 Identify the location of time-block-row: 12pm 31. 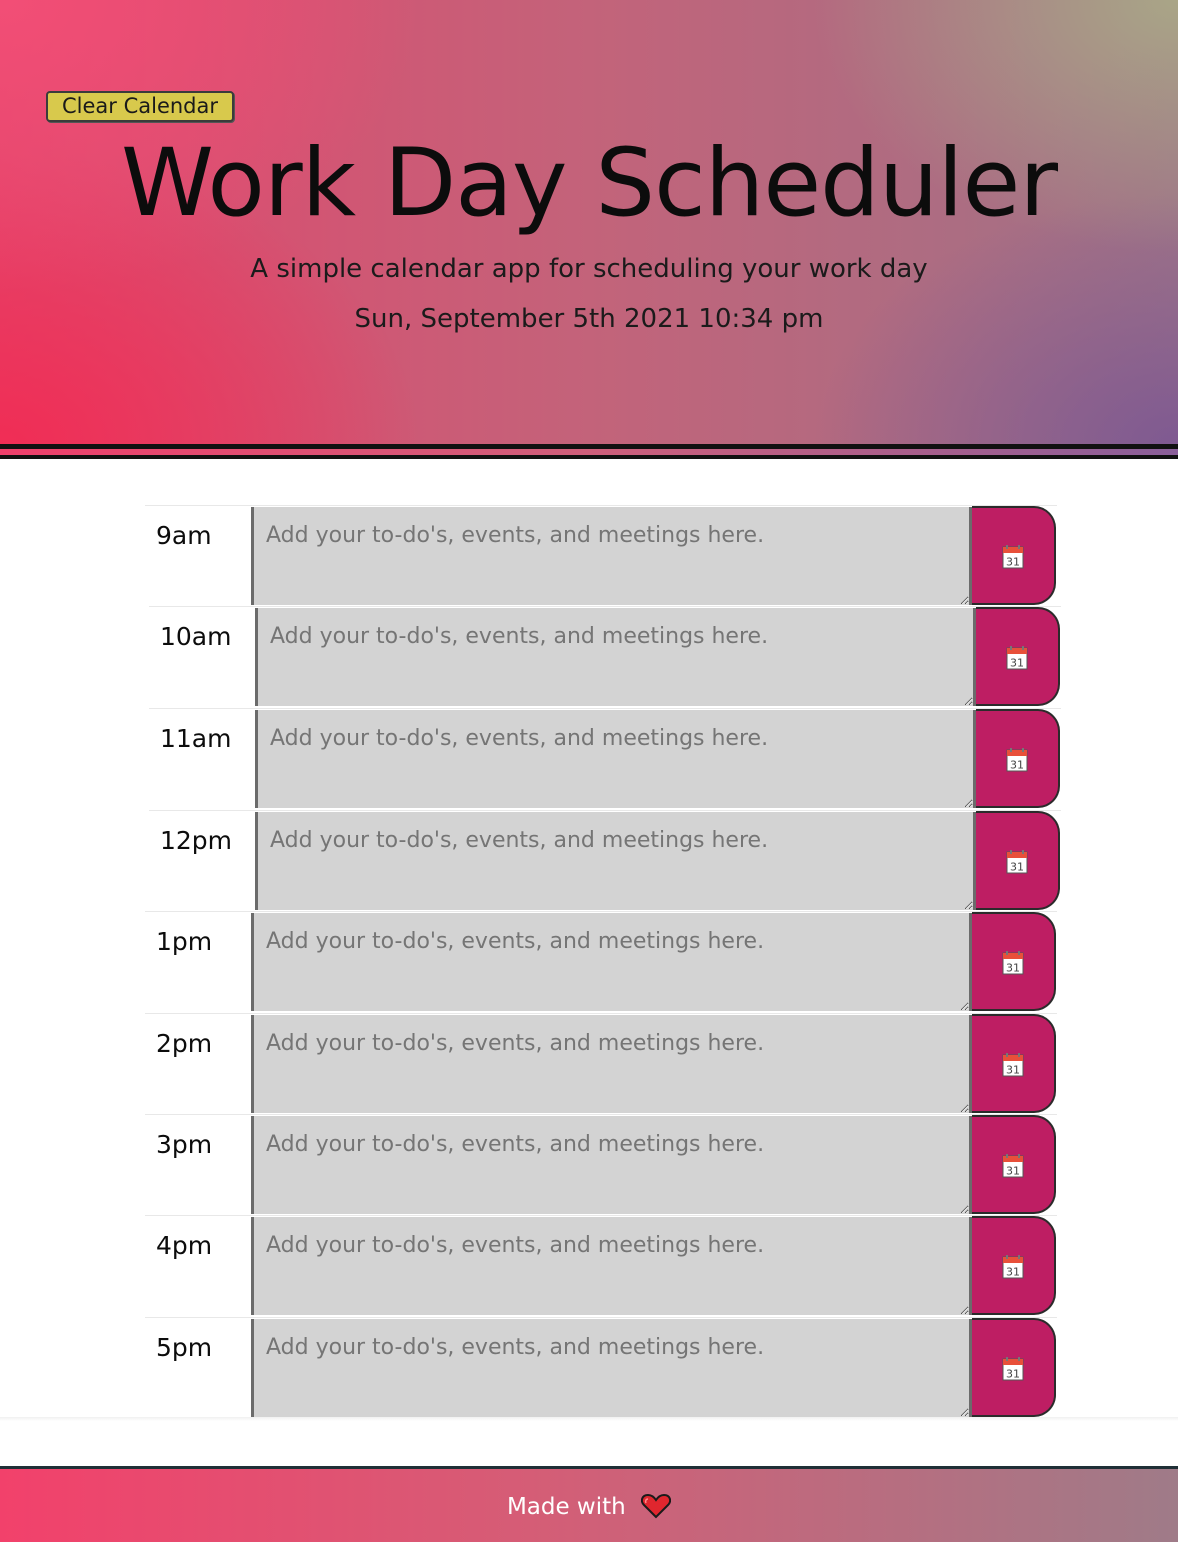
(605, 860).